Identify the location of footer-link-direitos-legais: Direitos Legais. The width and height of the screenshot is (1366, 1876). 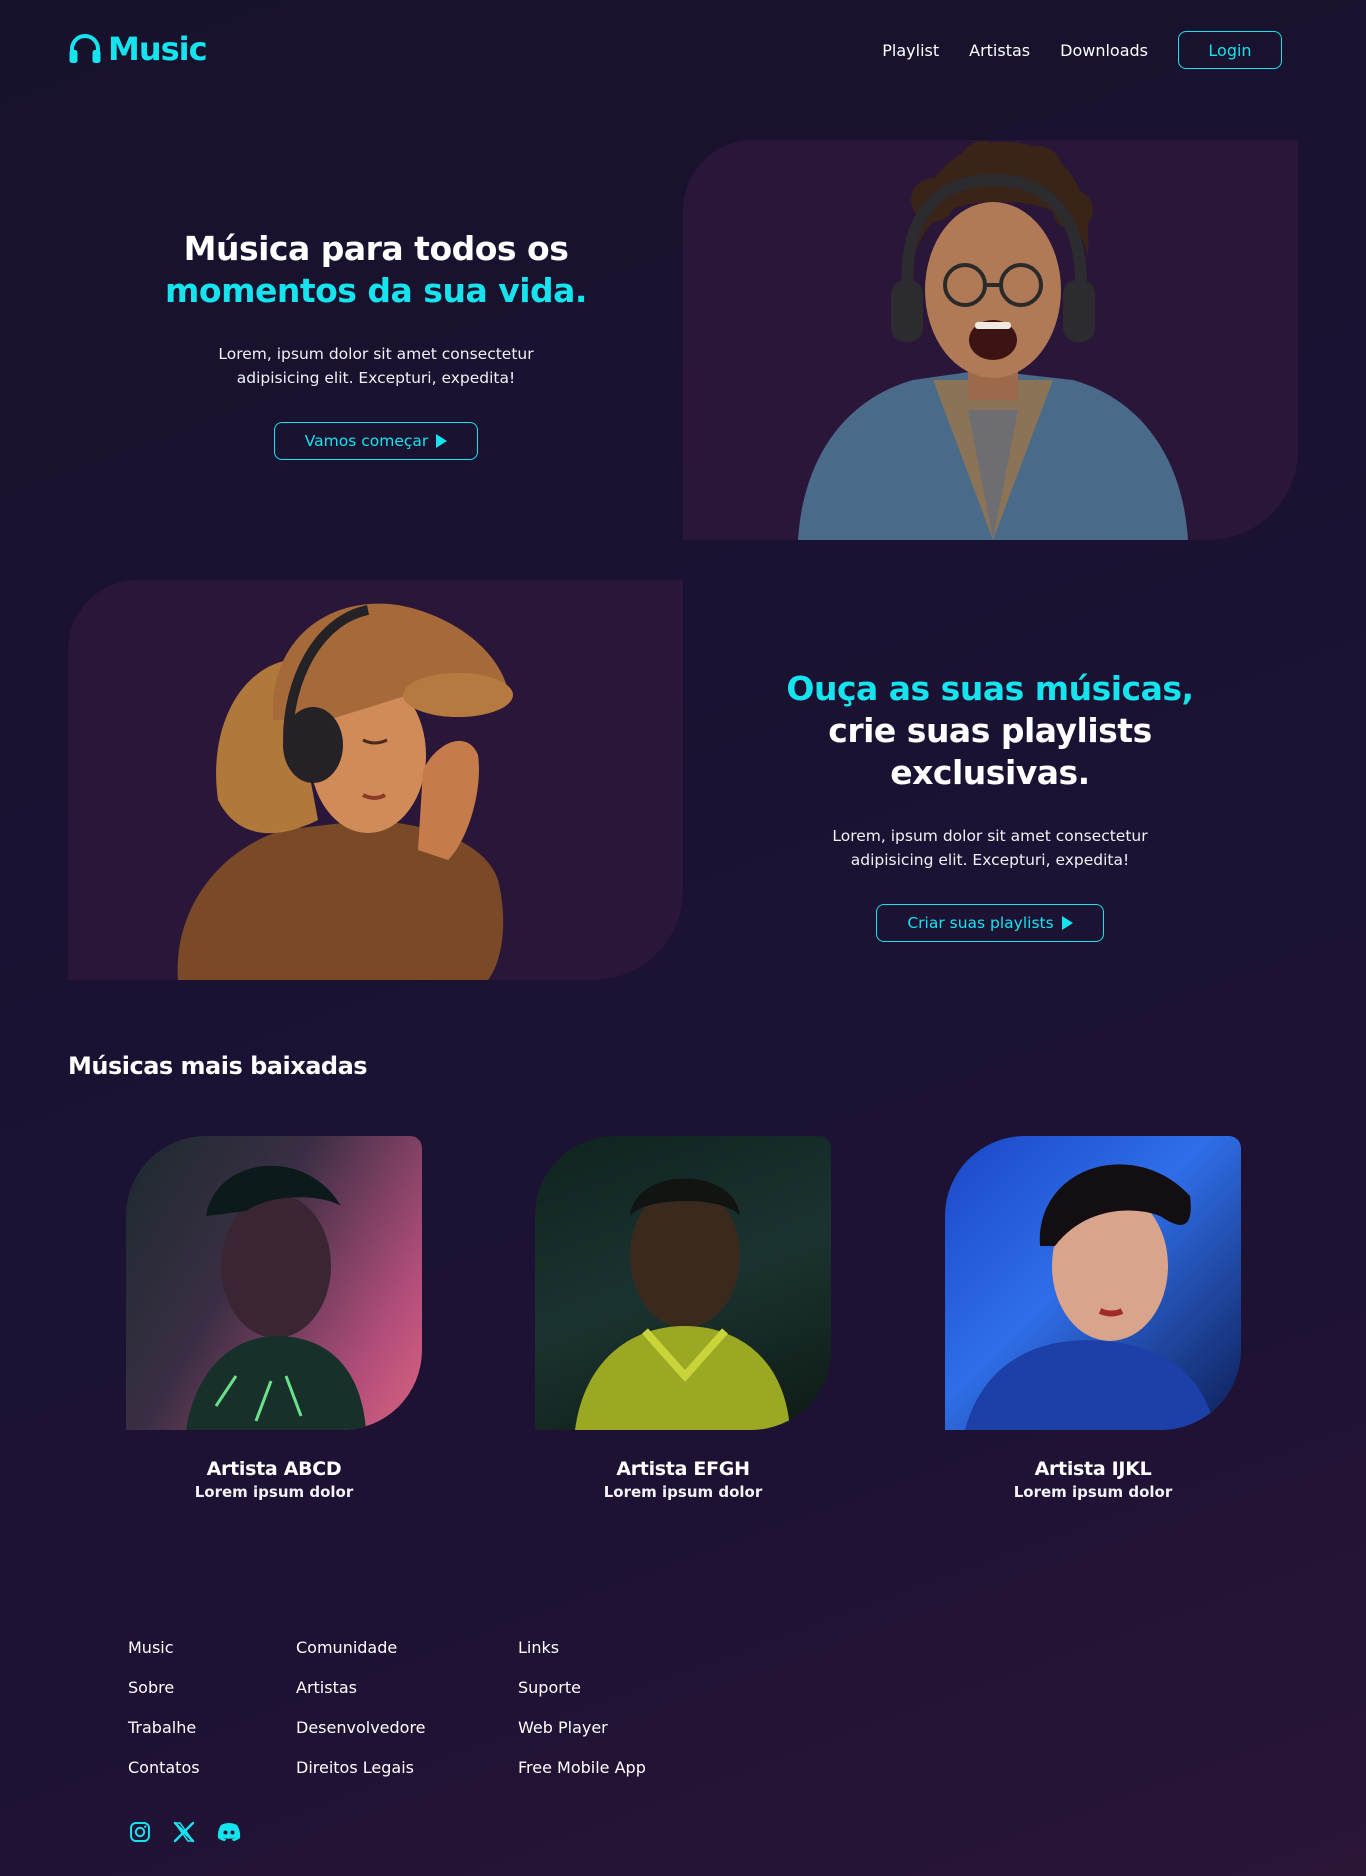
(361, 1768).